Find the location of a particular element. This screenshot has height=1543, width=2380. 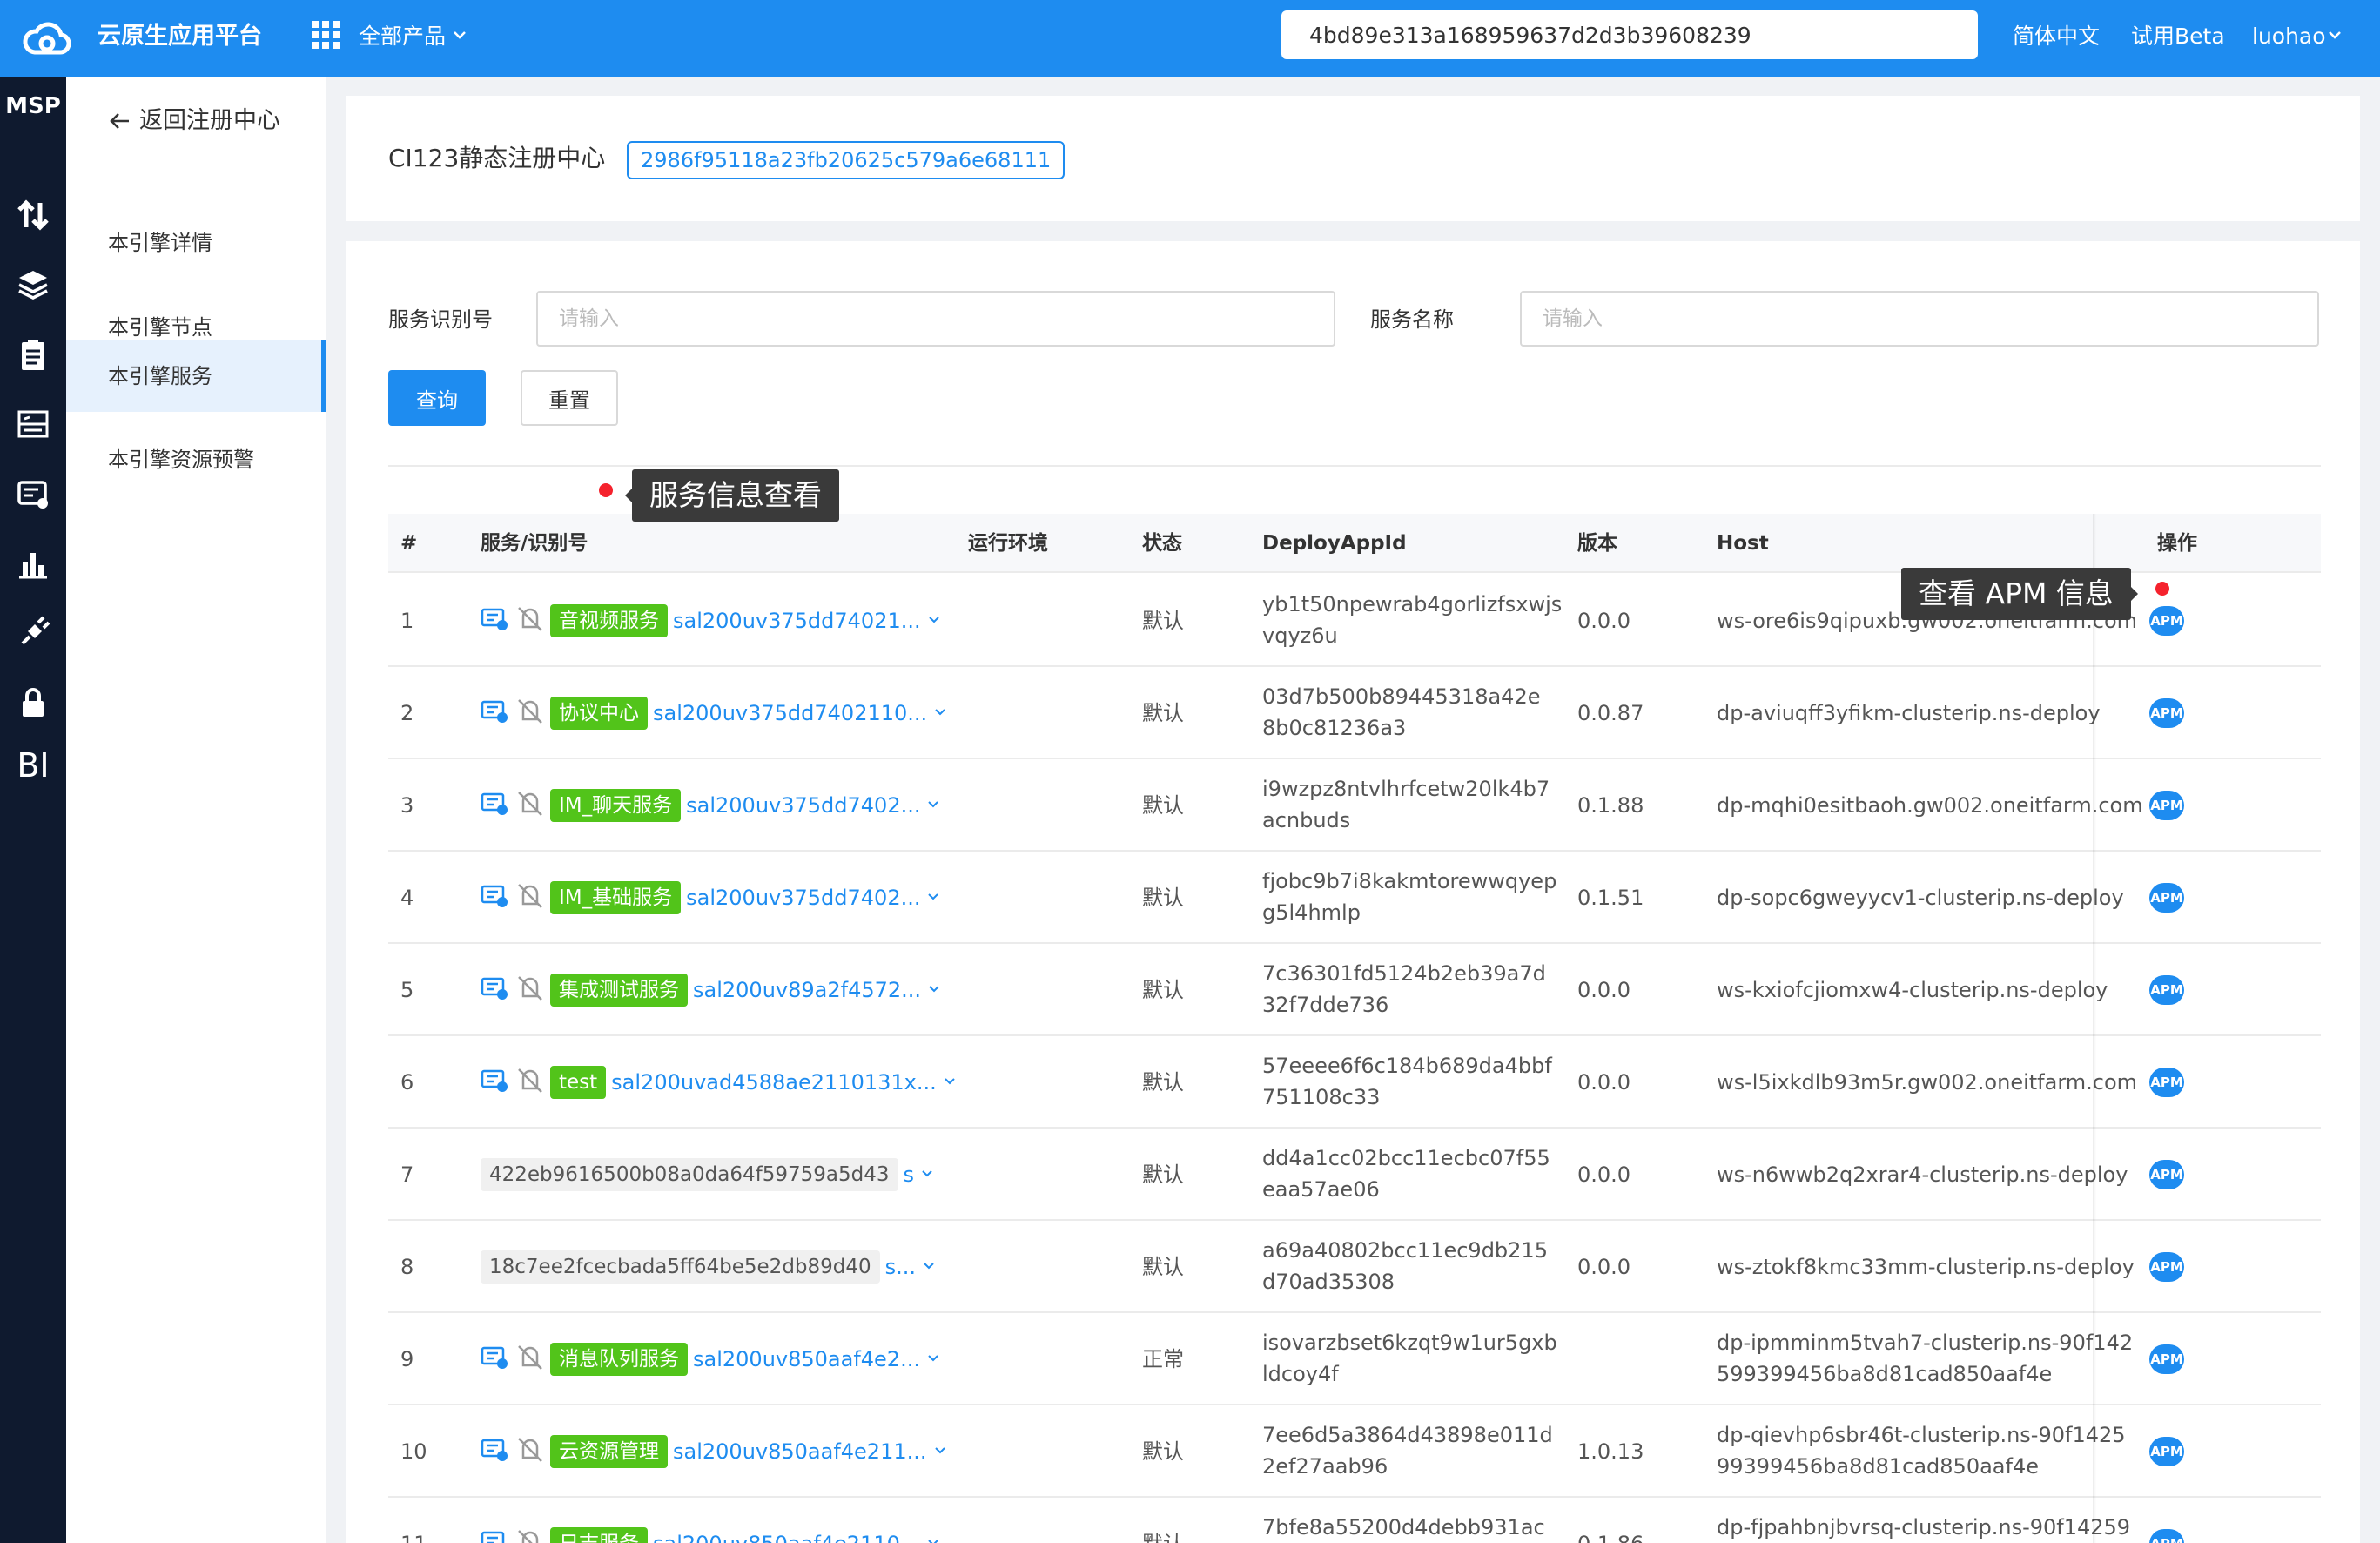

deploy-app-id-line: 03d7b500b89445318a42e is located at coordinates (1401, 696).